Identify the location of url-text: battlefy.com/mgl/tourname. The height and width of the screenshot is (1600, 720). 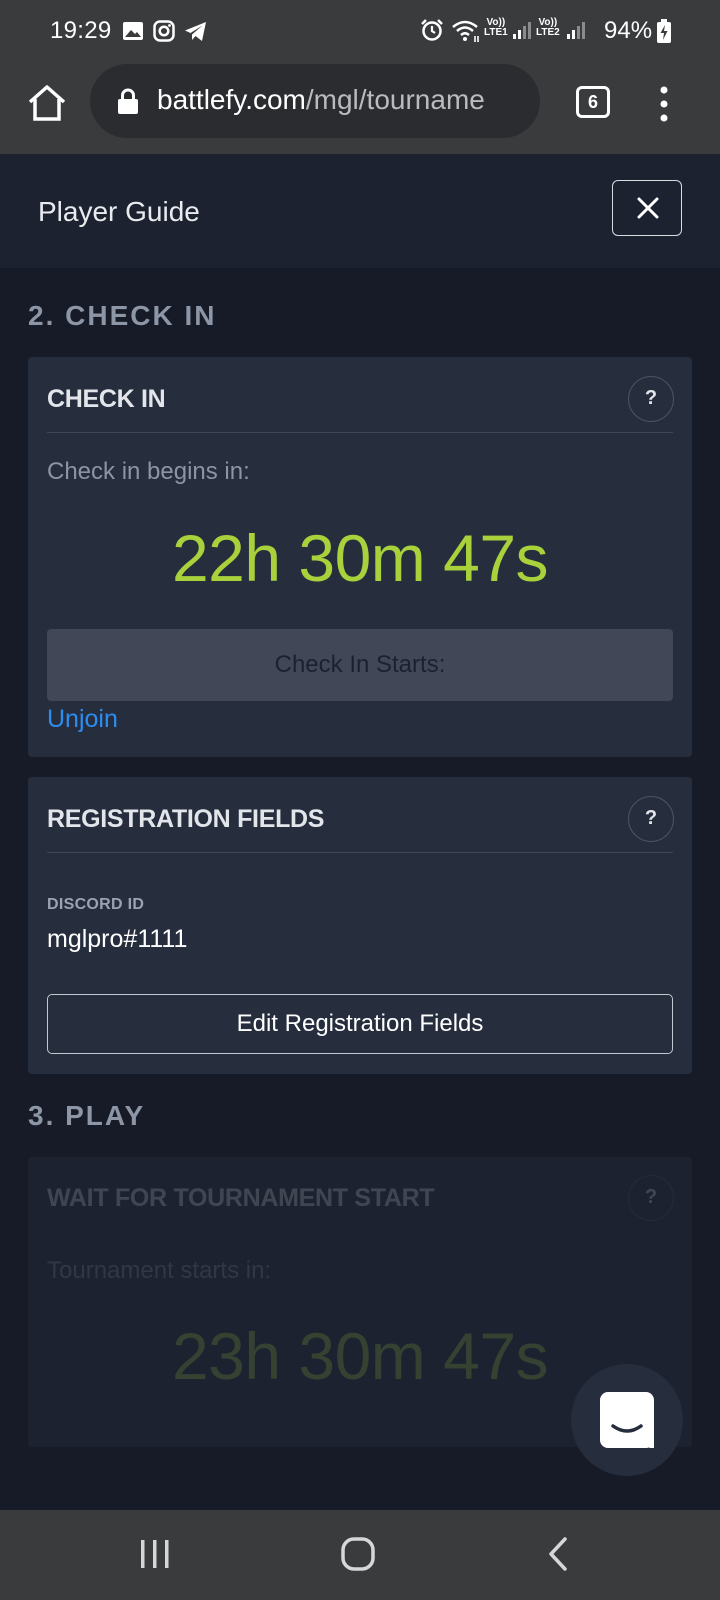
(321, 99).